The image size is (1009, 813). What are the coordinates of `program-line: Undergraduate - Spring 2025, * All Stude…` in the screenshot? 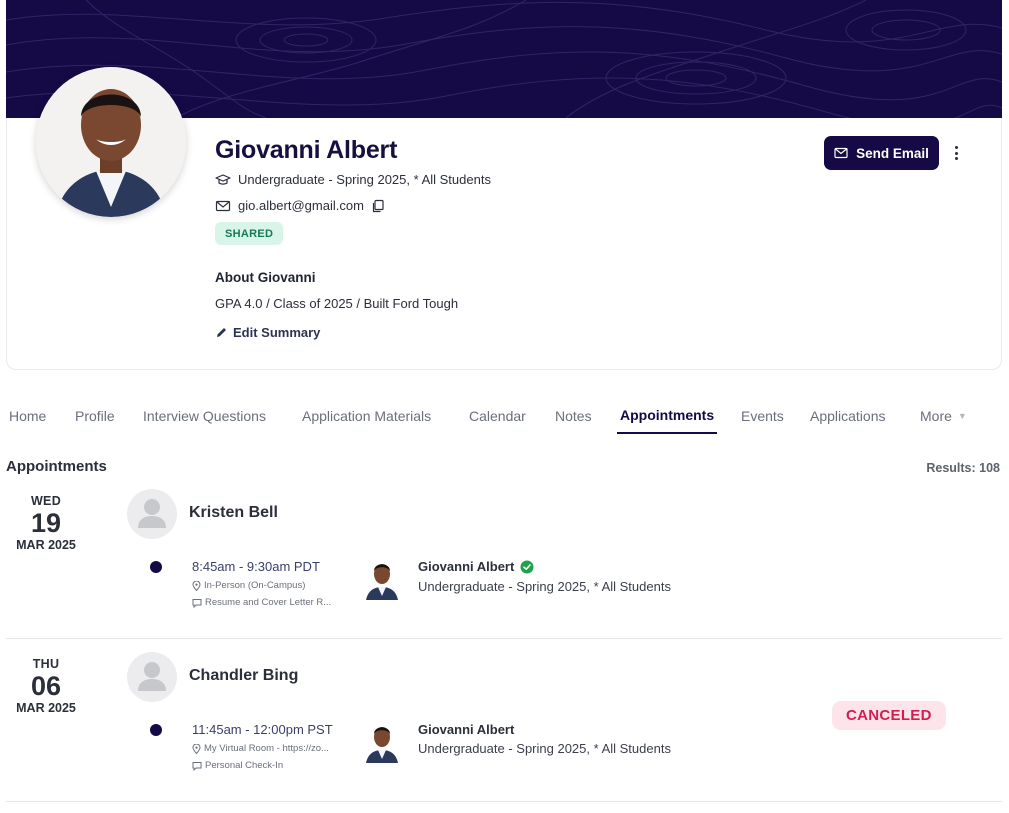 It's located at (353, 179).